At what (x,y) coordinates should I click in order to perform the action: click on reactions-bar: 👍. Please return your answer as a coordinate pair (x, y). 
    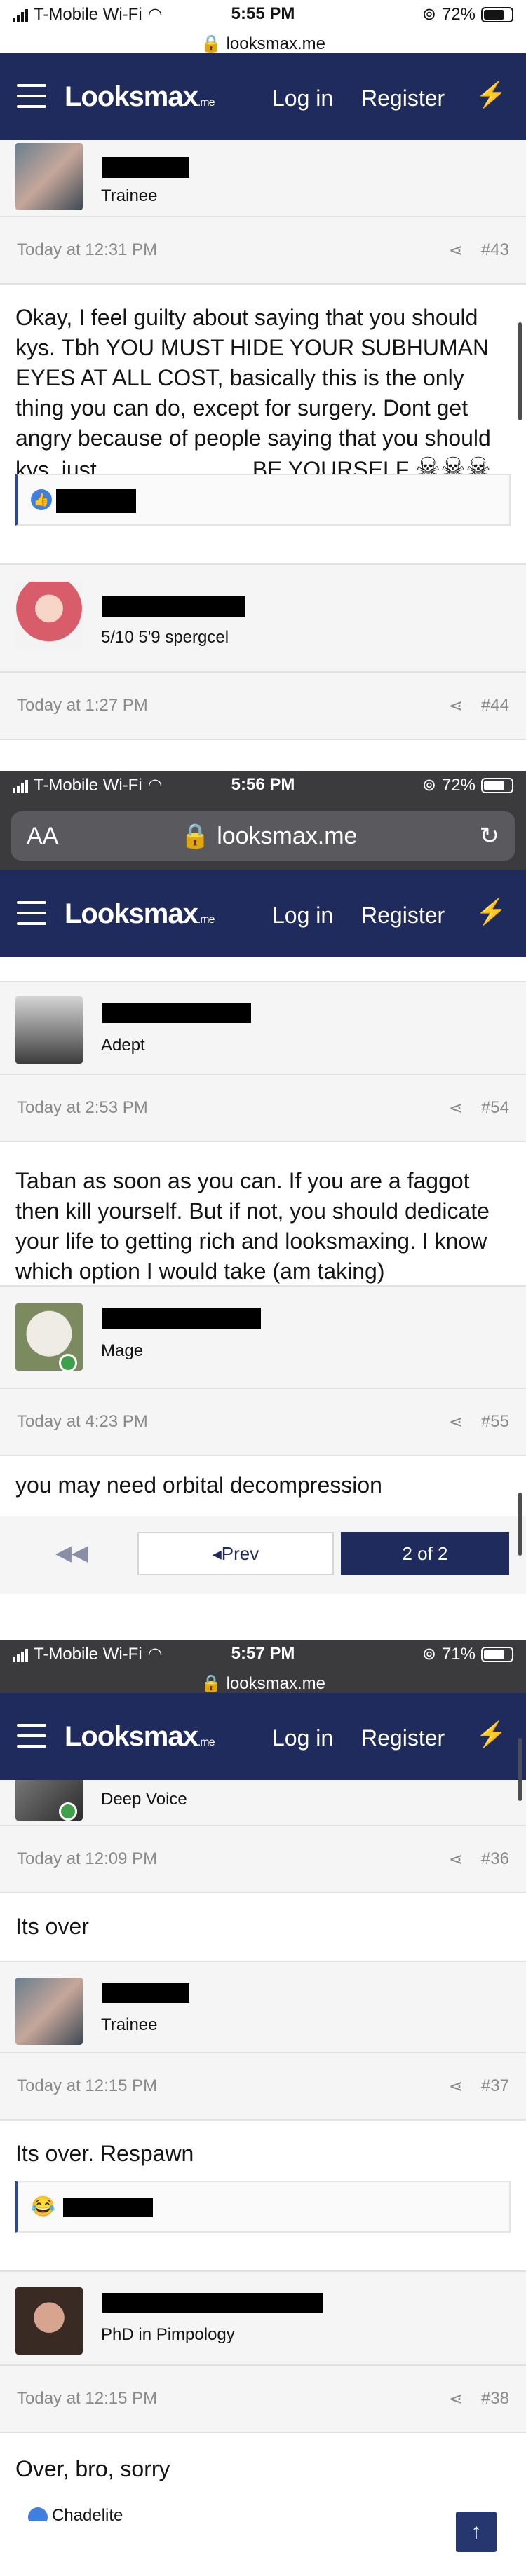
    Looking at the image, I should click on (263, 500).